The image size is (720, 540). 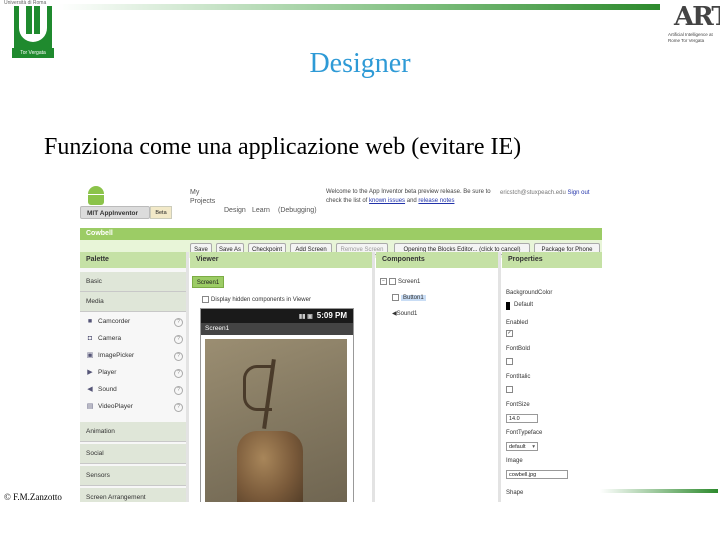 I want to click on background-color-swatch, so click(x=508, y=306).